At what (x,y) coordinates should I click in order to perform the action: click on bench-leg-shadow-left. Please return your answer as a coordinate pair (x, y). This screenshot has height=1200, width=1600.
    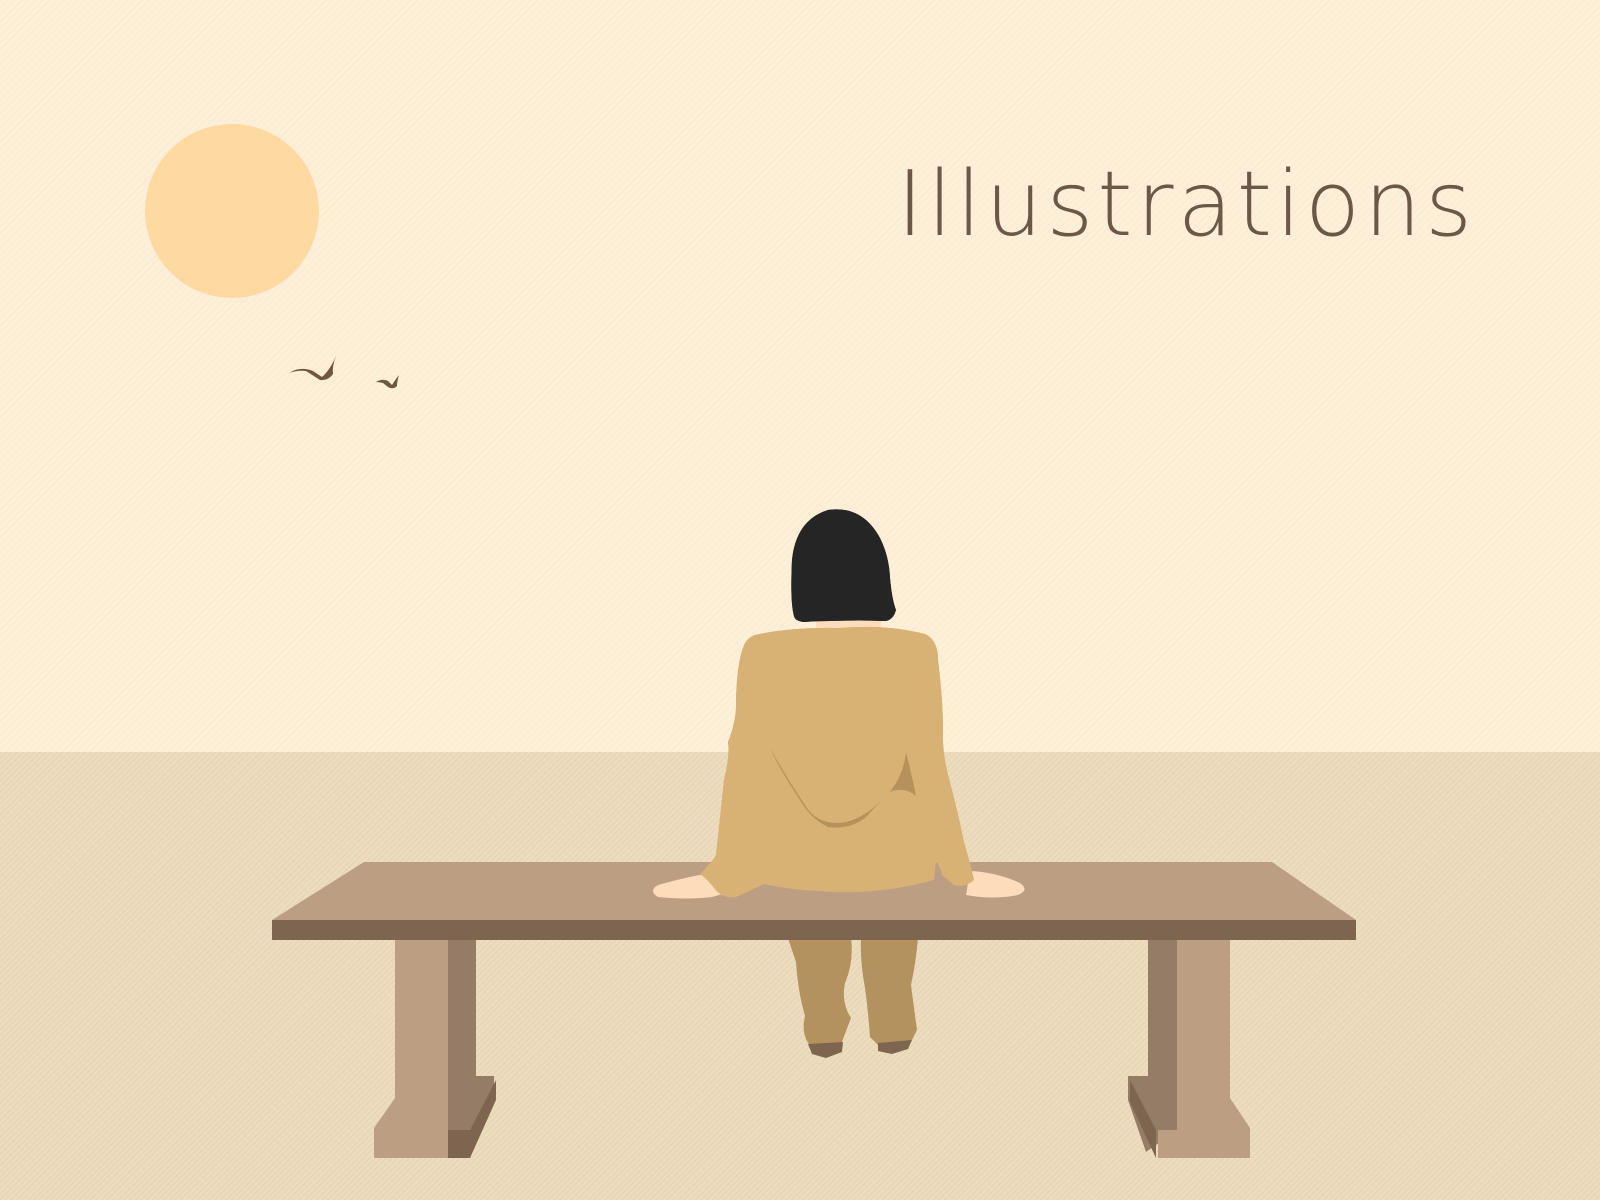
    Looking at the image, I should click on (471, 1045).